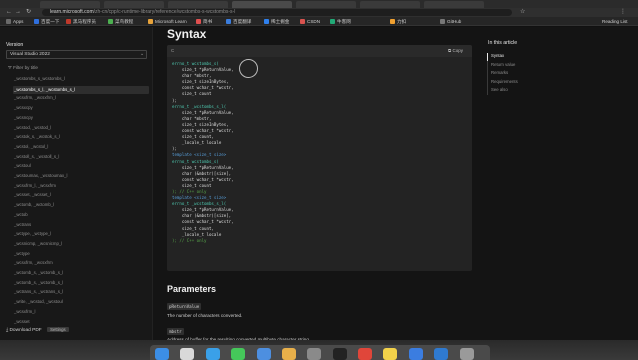 The width and height of the screenshot is (638, 360). What do you see at coordinates (402, 21) in the screenshot?
I see `bookmark-label: 力扣` at bounding box center [402, 21].